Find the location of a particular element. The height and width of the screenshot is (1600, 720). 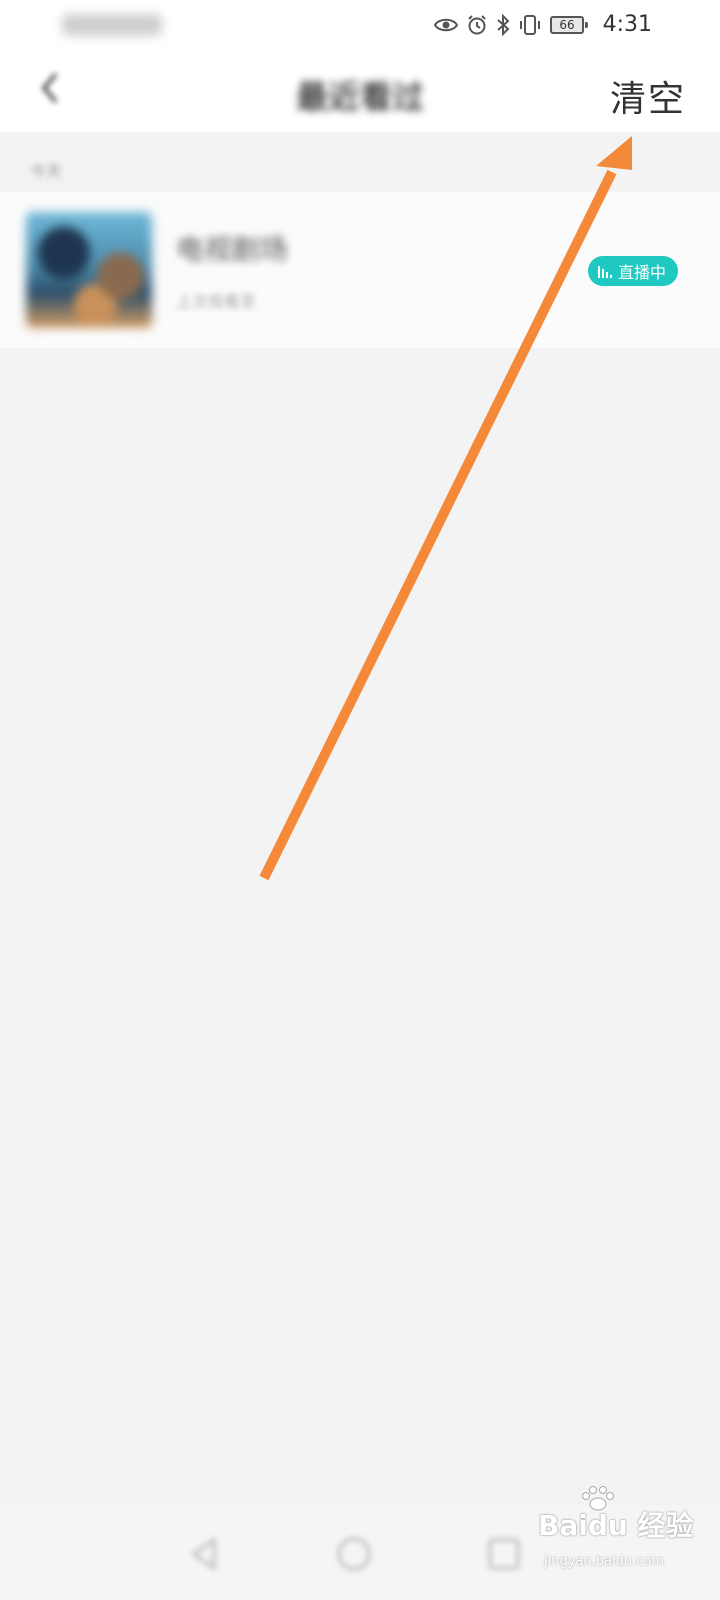

battery-icon: 66 is located at coordinates (569, 25).